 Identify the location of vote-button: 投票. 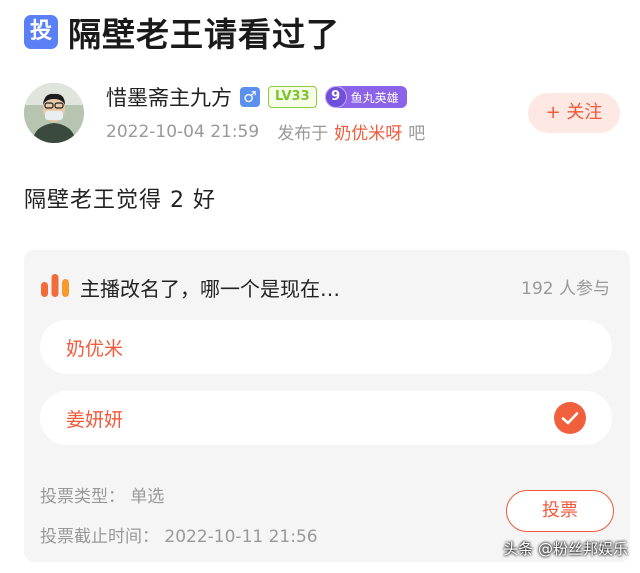
(560, 511).